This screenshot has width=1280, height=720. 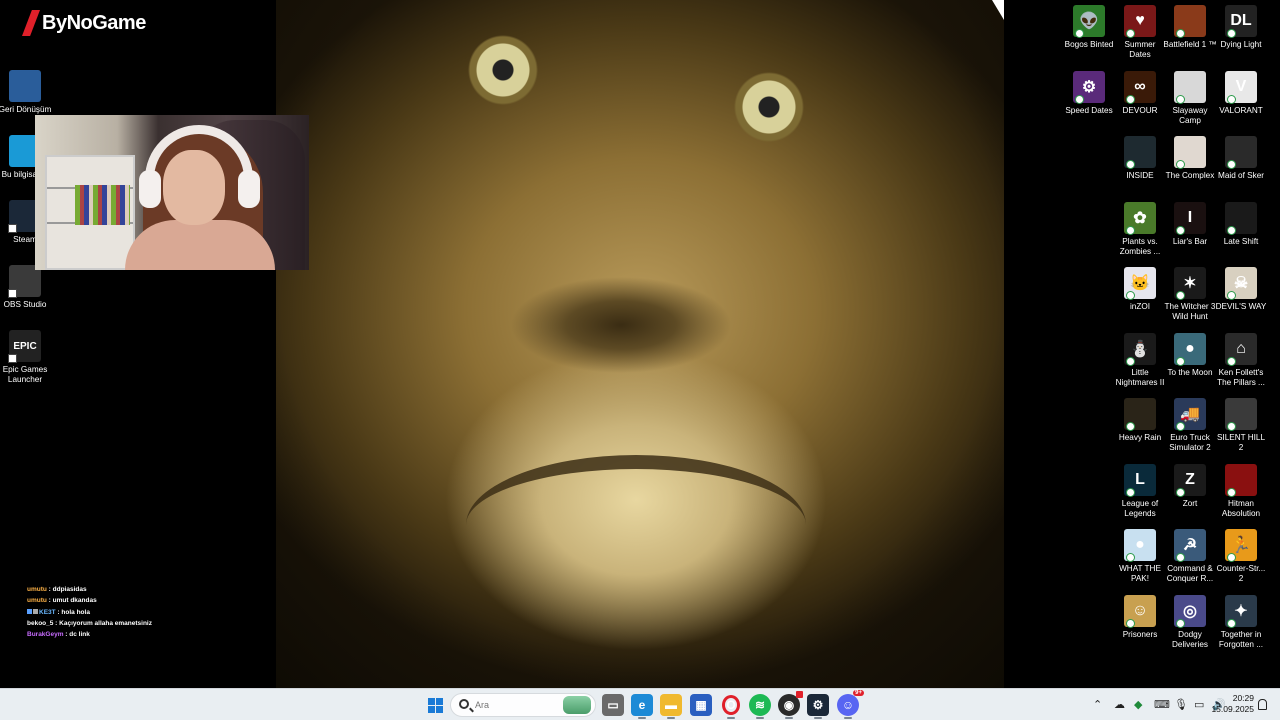 What do you see at coordinates (1190, 224) in the screenshot?
I see `desktop-game-icon: I Liar's Bar` at bounding box center [1190, 224].